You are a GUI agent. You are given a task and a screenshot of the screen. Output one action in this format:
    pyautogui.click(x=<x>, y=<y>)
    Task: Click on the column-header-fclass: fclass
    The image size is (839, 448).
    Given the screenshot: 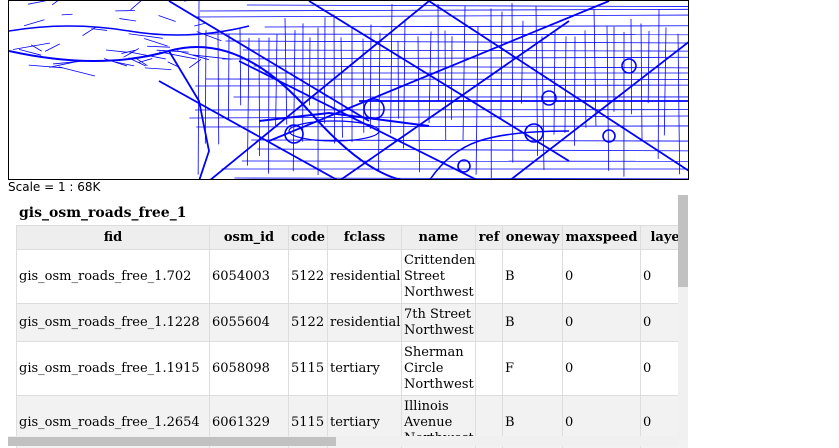 What is the action you would take?
    pyautogui.click(x=364, y=237)
    